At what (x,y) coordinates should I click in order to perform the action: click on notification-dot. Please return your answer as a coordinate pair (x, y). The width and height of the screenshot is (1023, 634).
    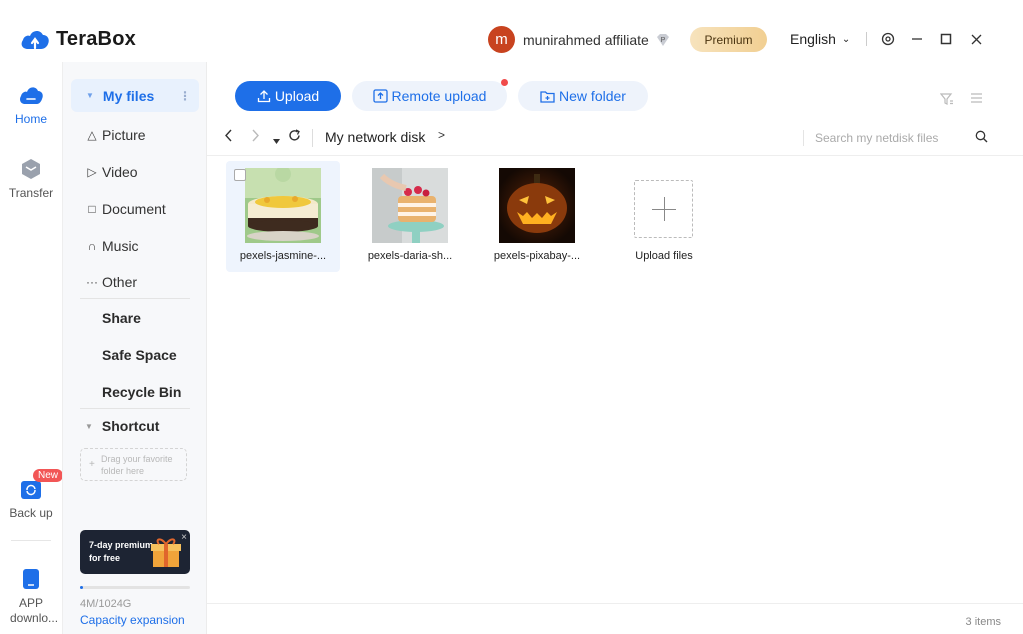
    Looking at the image, I should click on (504, 82).